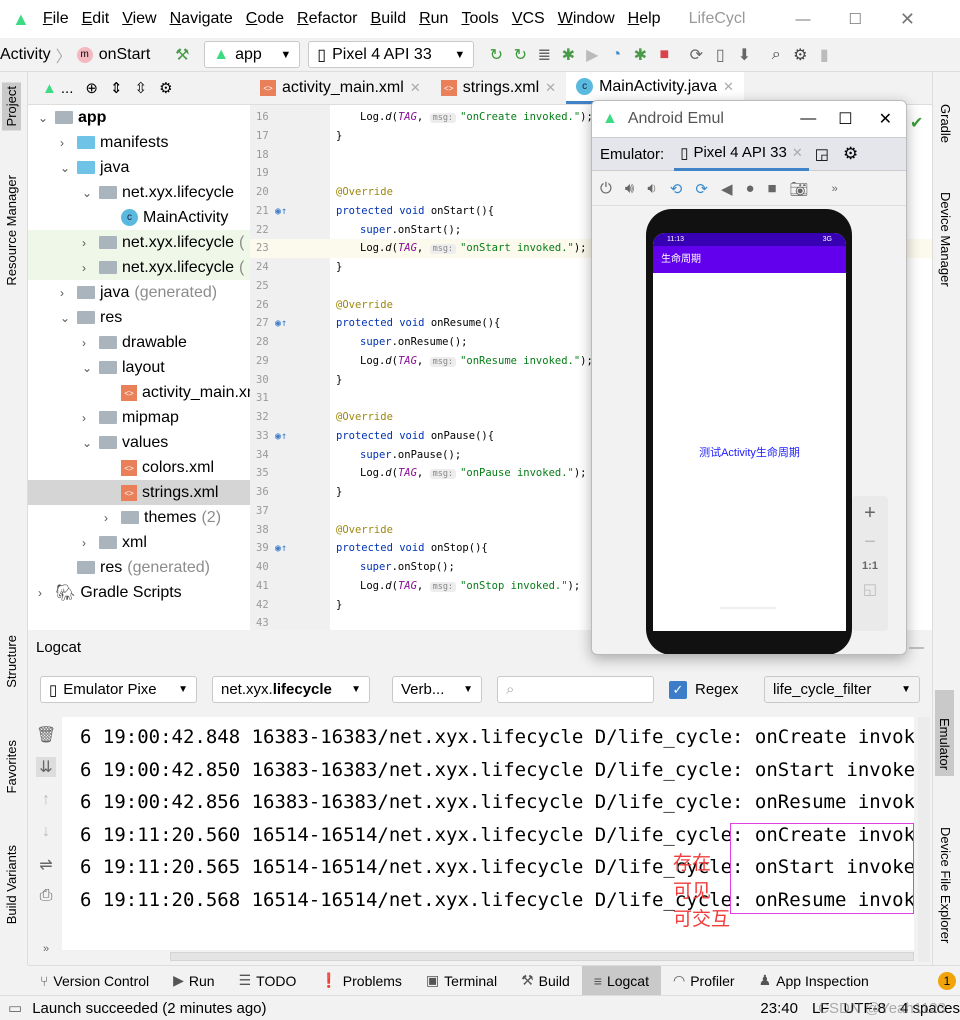  Describe the element at coordinates (854, 19) in the screenshot. I see `maximize-button: ☐` at that location.